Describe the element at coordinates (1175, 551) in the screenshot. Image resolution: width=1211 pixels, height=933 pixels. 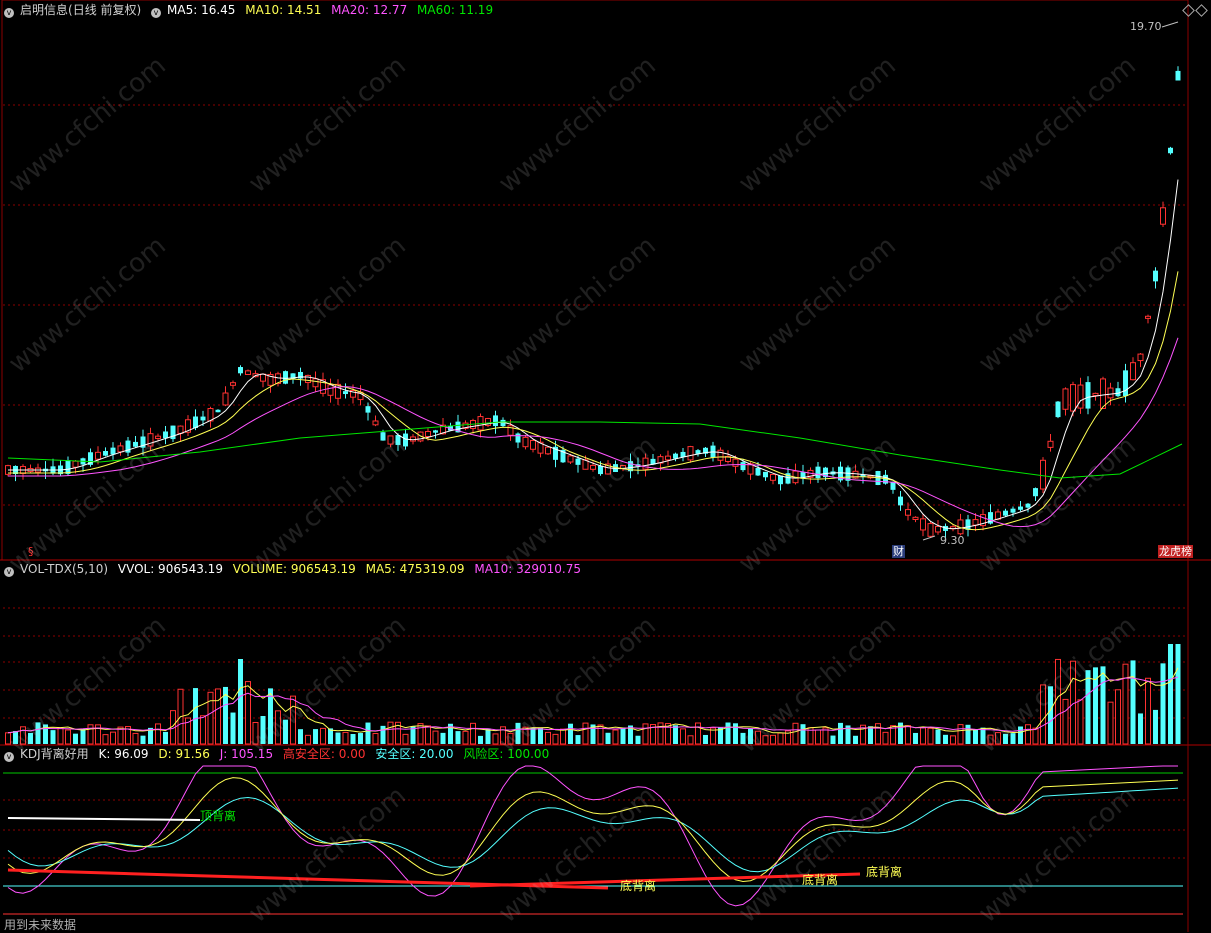
I see `dragon-tiger-marker: 龙虎榜` at that location.